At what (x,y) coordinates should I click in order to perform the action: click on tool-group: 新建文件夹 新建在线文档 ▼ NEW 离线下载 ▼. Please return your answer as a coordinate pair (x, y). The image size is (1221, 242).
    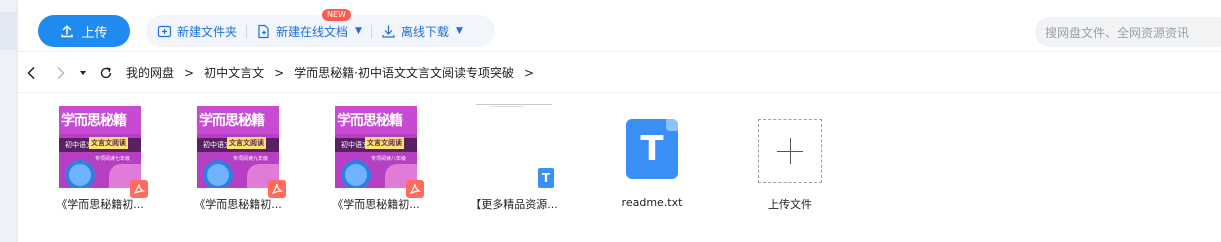
    Looking at the image, I should click on (320, 27).